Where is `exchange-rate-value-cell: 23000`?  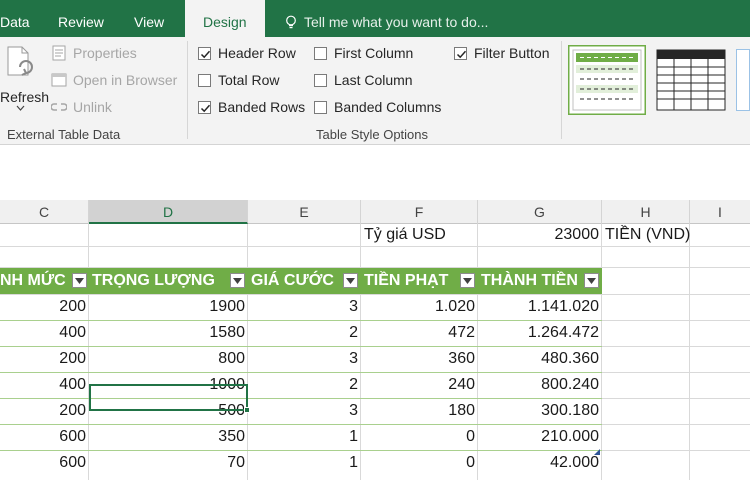
exchange-rate-value-cell: 23000 is located at coordinates (540, 235).